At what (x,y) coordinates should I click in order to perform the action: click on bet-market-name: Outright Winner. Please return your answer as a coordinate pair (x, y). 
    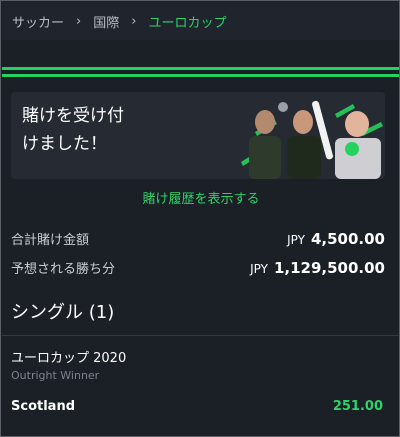
    Looking at the image, I should click on (55, 375).